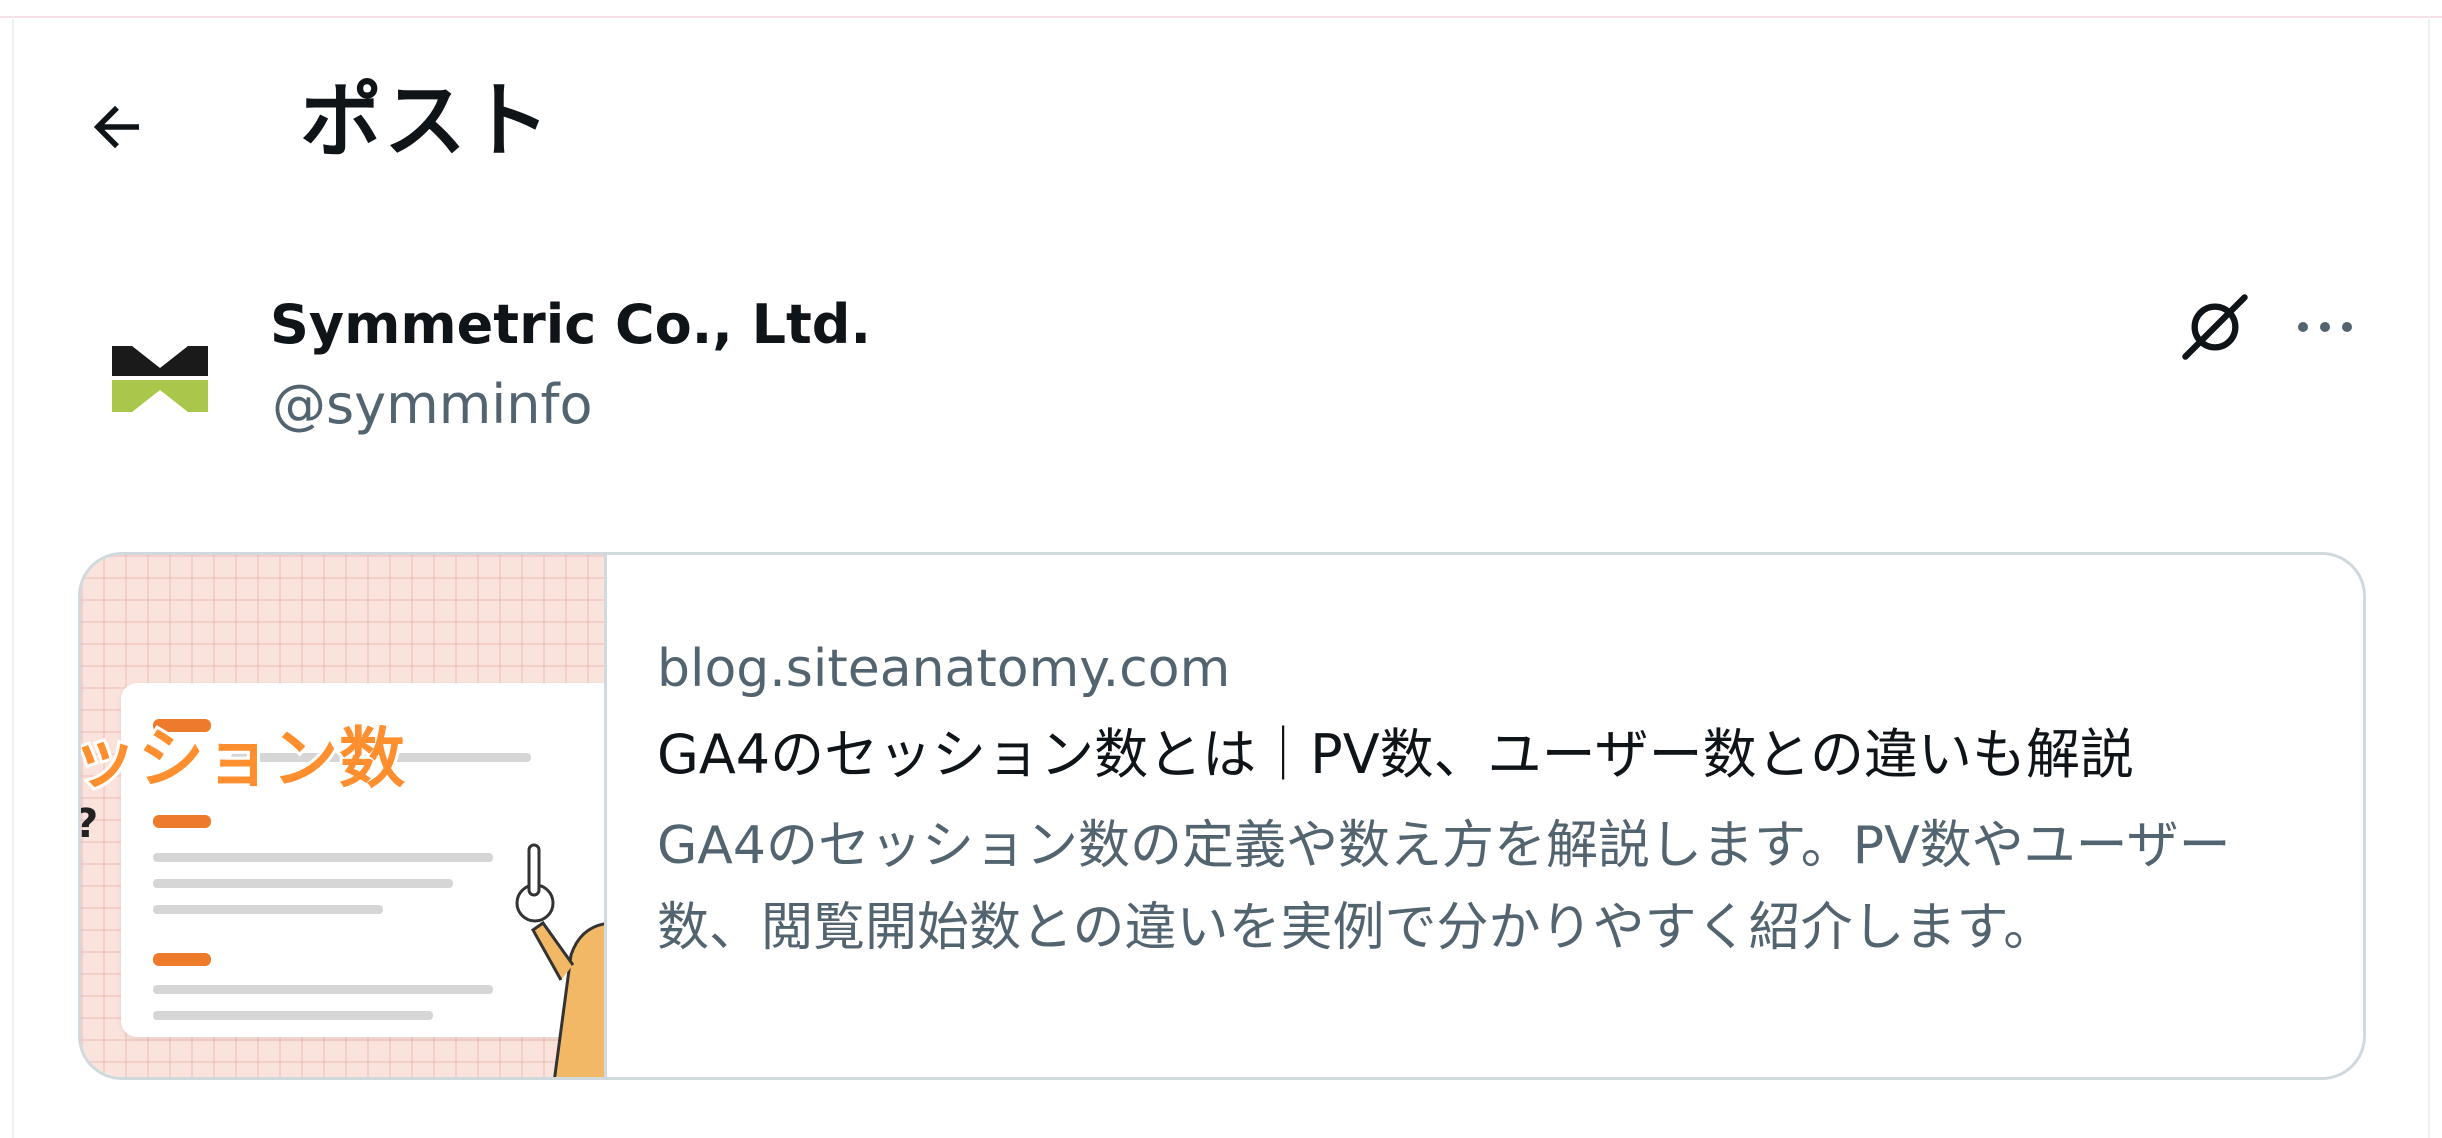 This screenshot has height=1138, width=2442. What do you see at coordinates (89, 824) in the screenshot?
I see `thumbnail-question-mark: ?` at bounding box center [89, 824].